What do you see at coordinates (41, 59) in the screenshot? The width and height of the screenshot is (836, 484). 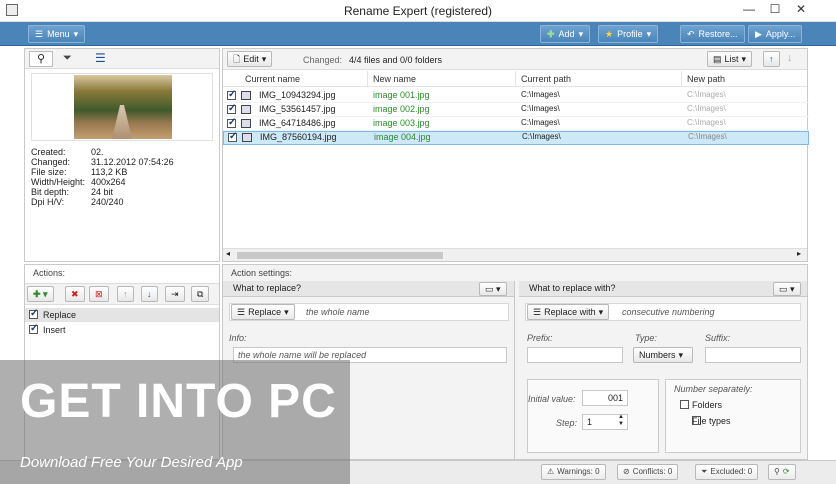 I see `search-icon: ⚲` at bounding box center [41, 59].